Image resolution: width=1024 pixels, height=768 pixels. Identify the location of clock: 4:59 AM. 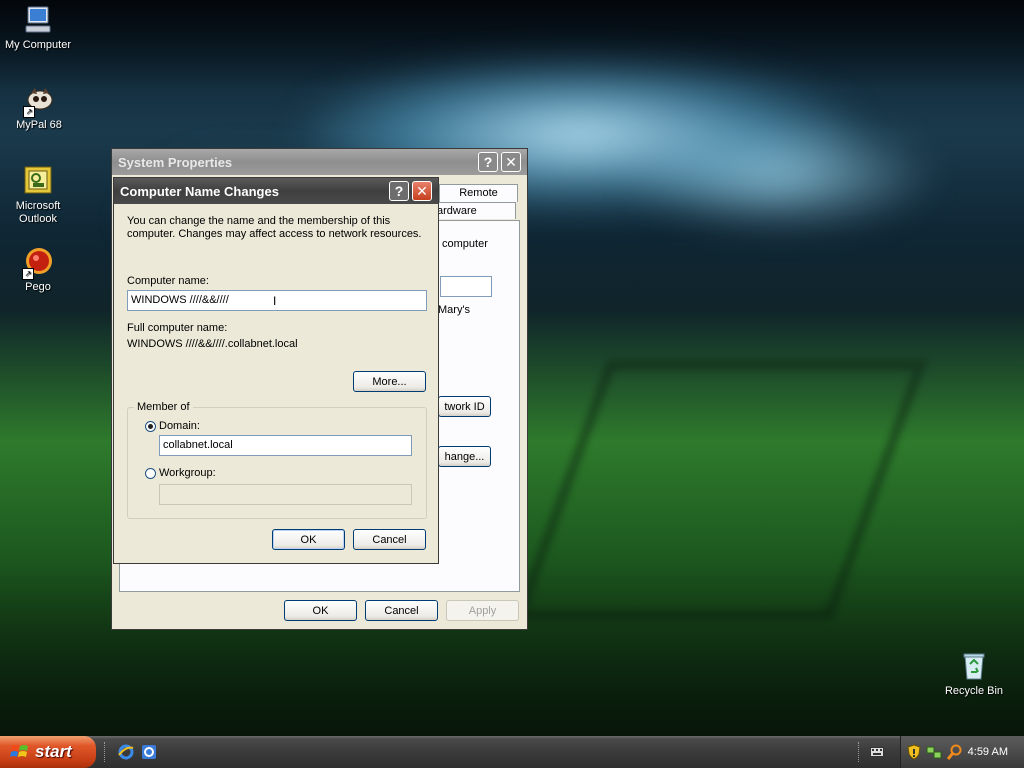
(988, 752).